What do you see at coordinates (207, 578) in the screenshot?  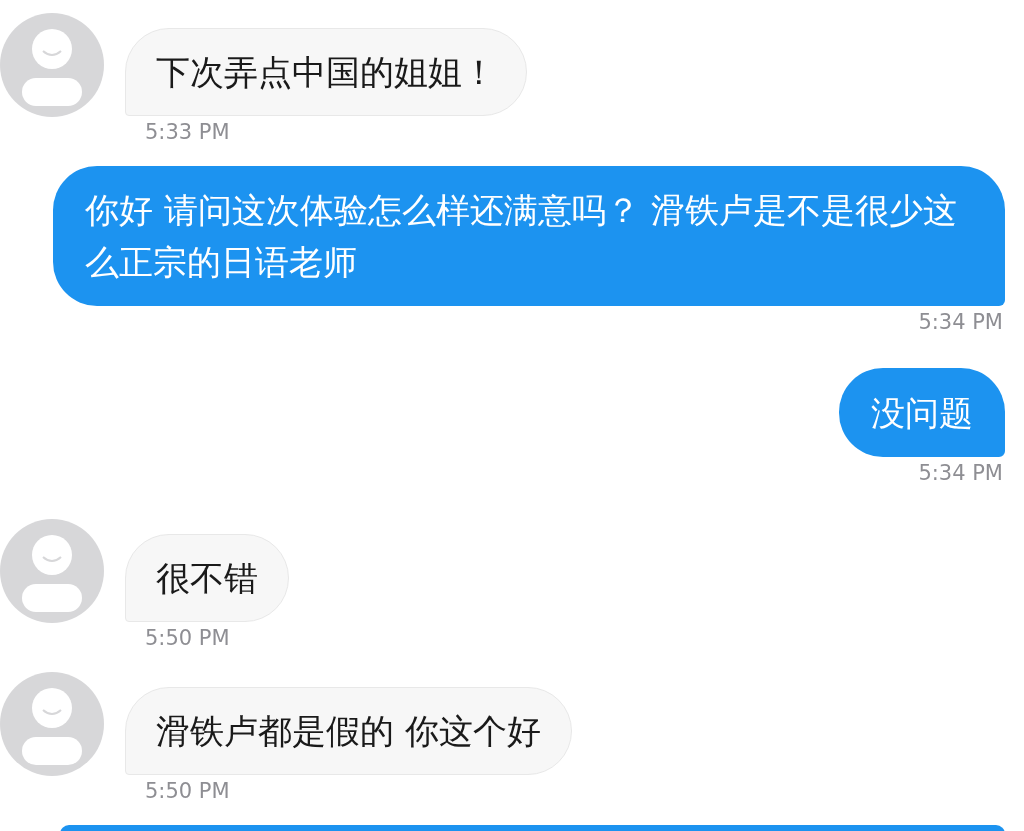 I see `message-bubble: 很不错` at bounding box center [207, 578].